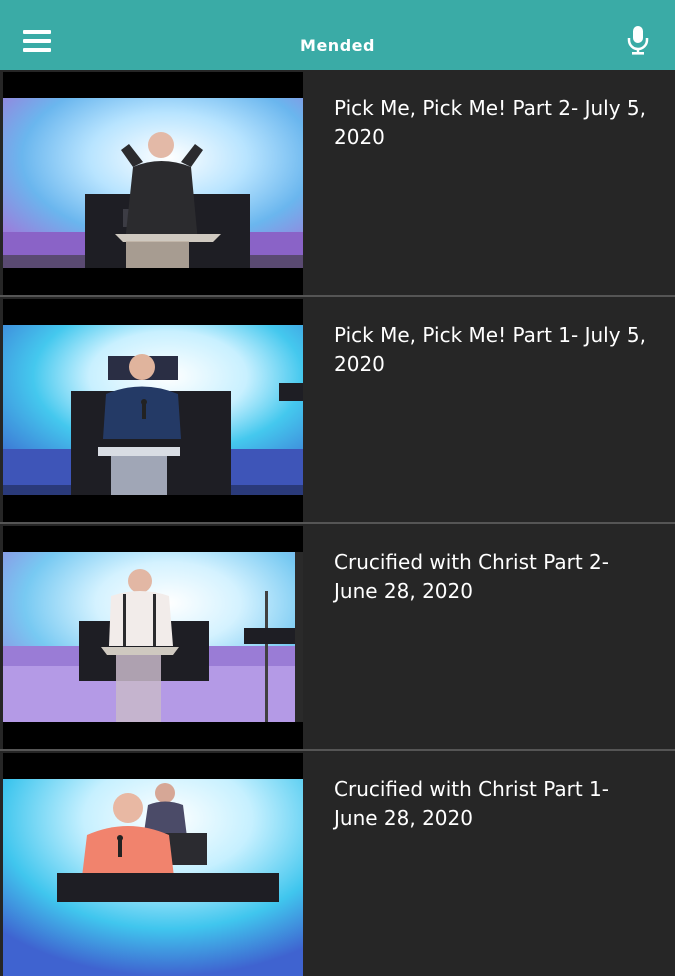 The image size is (675, 976). What do you see at coordinates (337, 45) in the screenshot?
I see `page-title: Mended` at bounding box center [337, 45].